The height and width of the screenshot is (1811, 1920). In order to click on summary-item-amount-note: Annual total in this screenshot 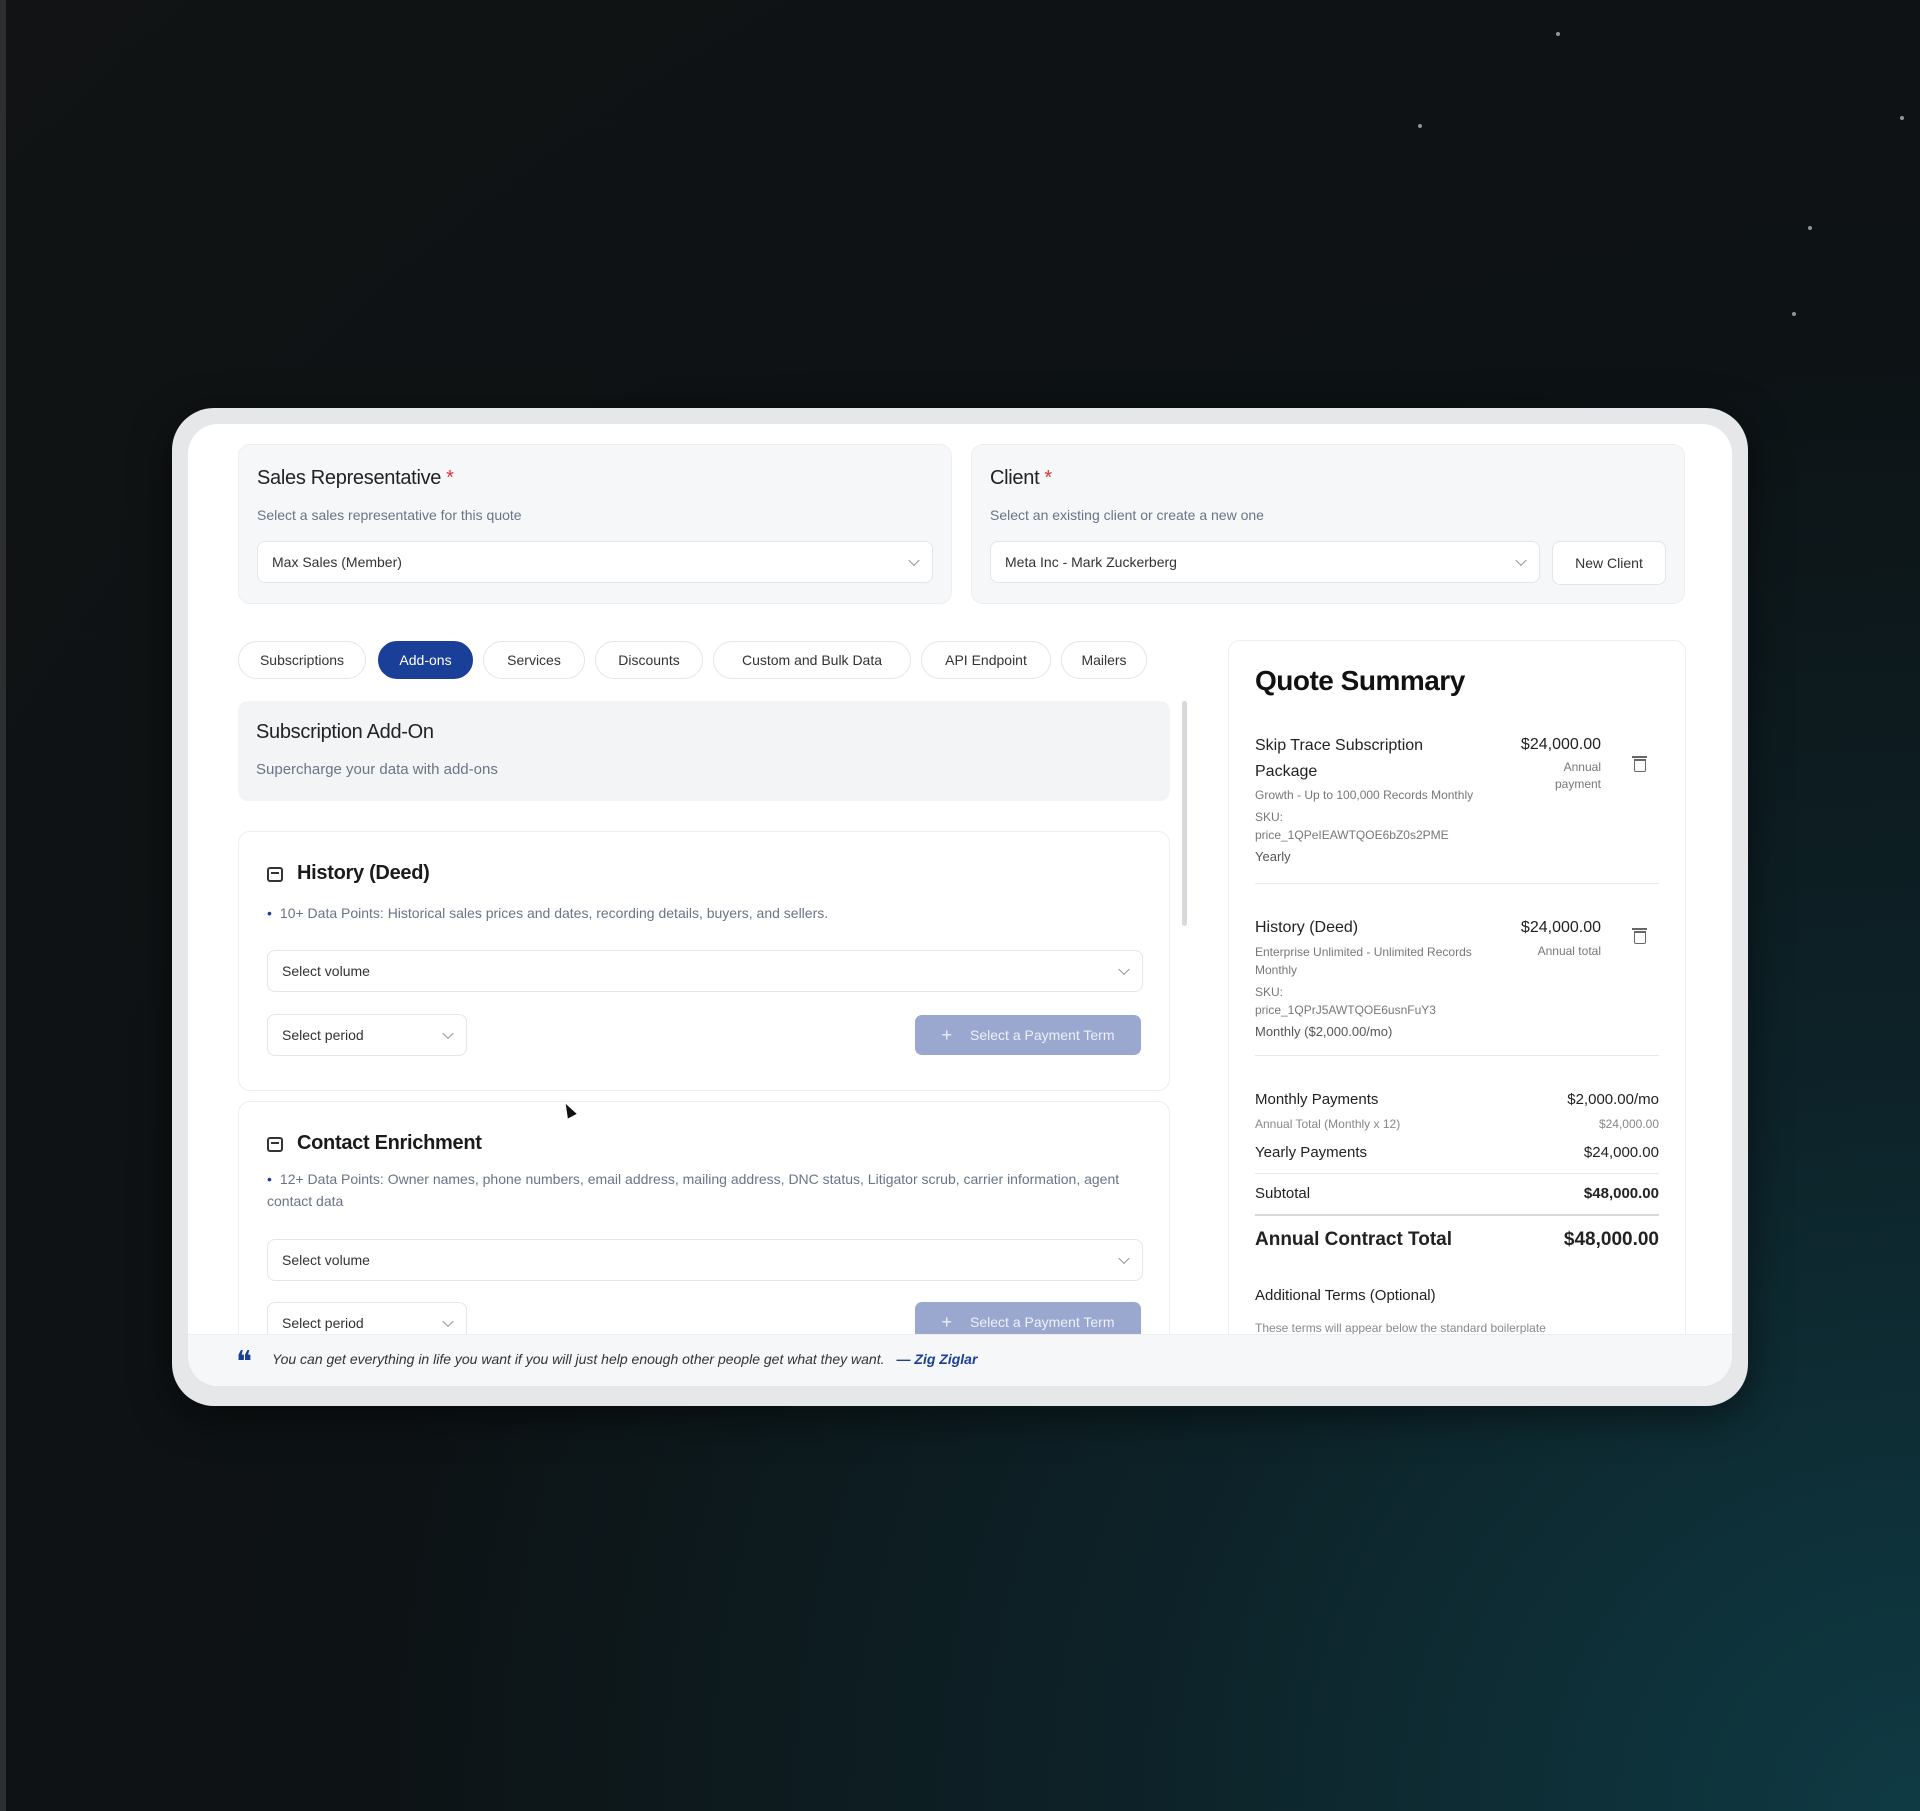, I will do `click(1569, 951)`.